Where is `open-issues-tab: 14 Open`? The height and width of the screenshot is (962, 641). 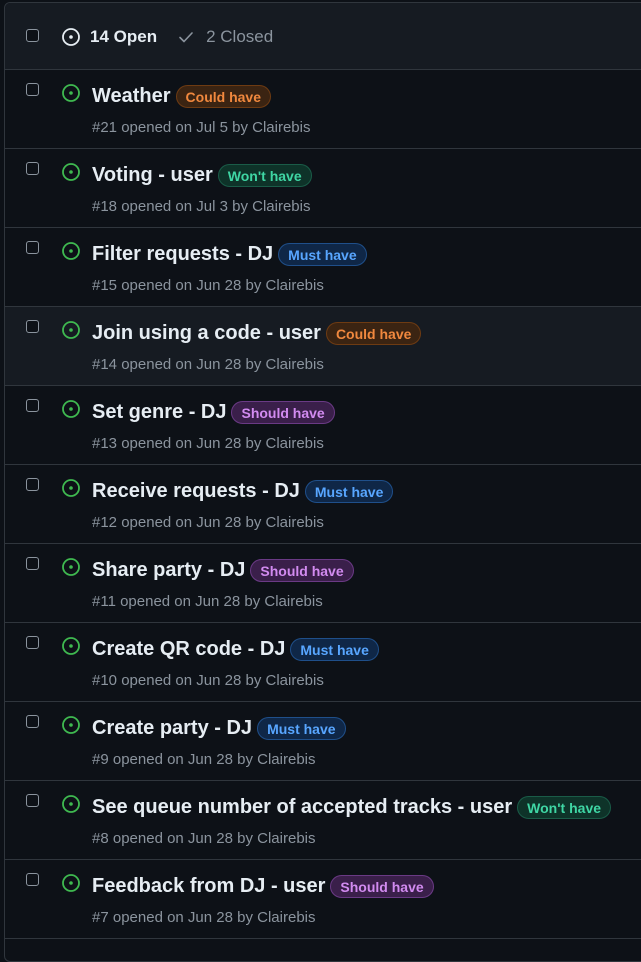
open-issues-tab: 14 Open is located at coordinates (109, 37).